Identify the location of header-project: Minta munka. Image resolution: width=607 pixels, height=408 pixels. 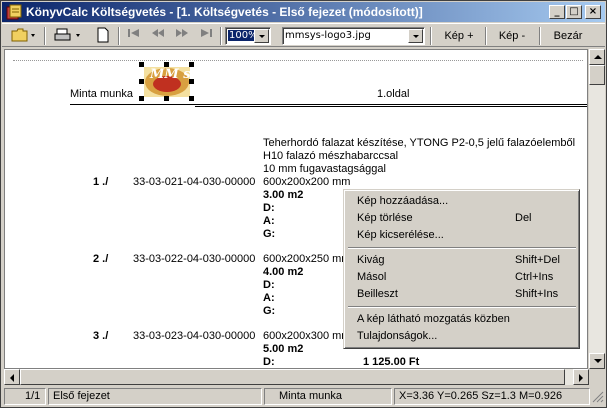
(101, 94).